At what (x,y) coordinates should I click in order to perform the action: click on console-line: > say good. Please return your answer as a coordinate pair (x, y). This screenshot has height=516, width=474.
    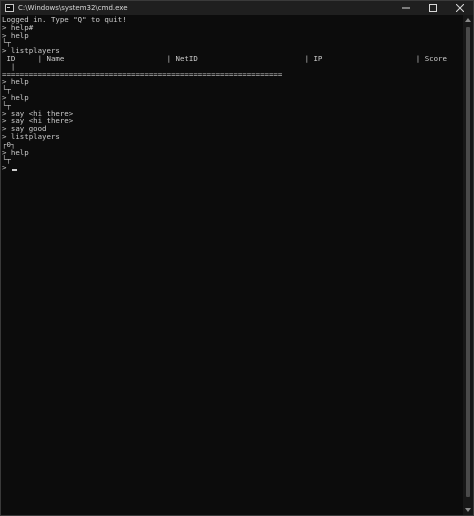
    Looking at the image, I should click on (24, 129).